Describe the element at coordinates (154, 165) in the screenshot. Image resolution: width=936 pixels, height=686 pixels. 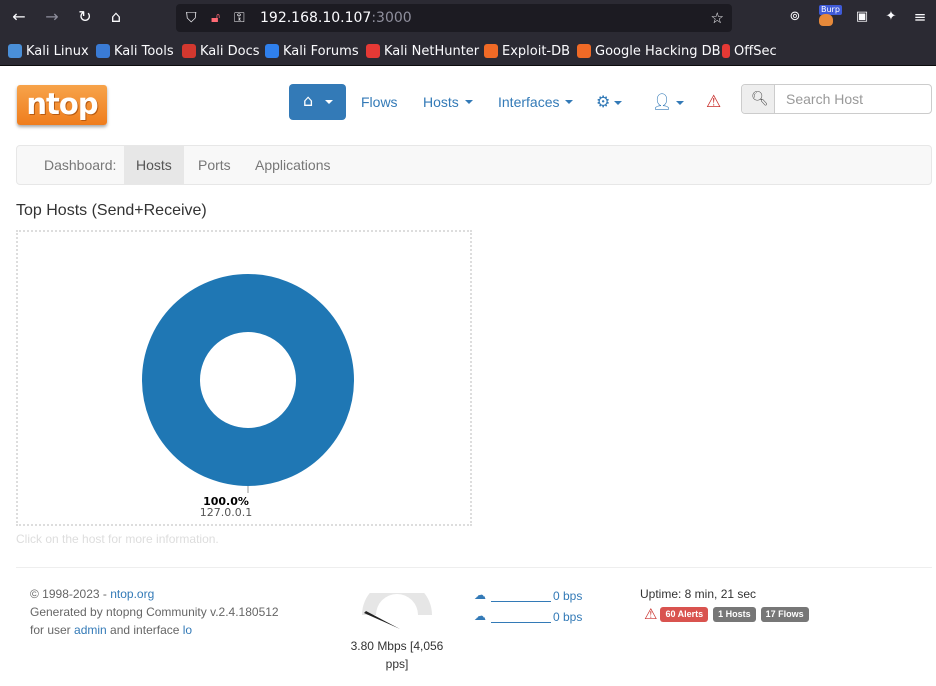
I see `tab-hosts: Hosts` at that location.